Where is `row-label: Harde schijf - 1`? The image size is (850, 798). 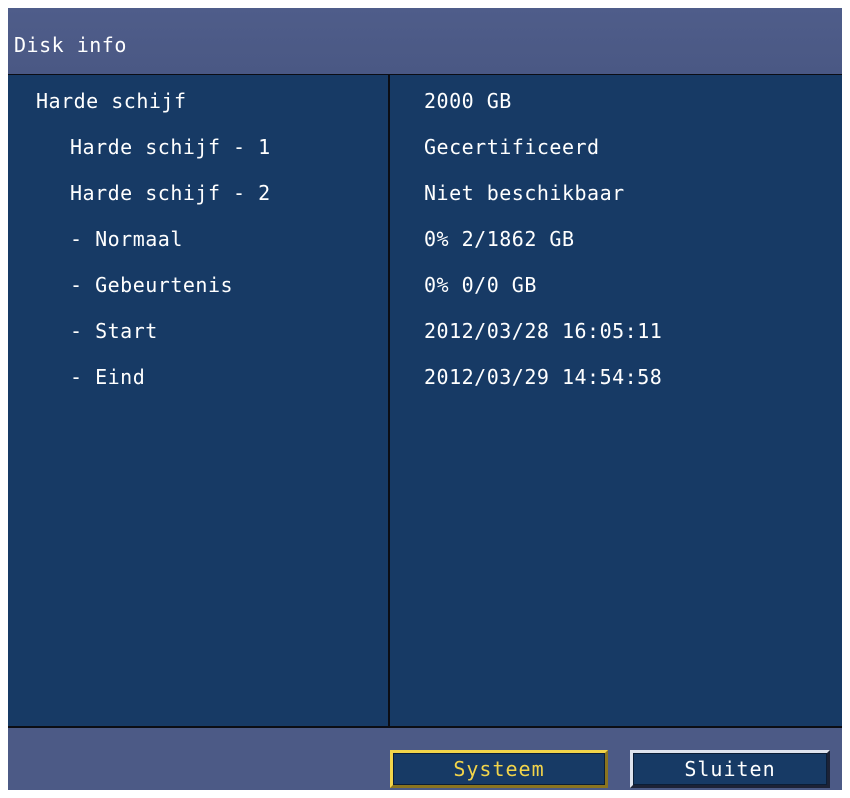
row-label: Harde schijf - 1 is located at coordinates (170, 147).